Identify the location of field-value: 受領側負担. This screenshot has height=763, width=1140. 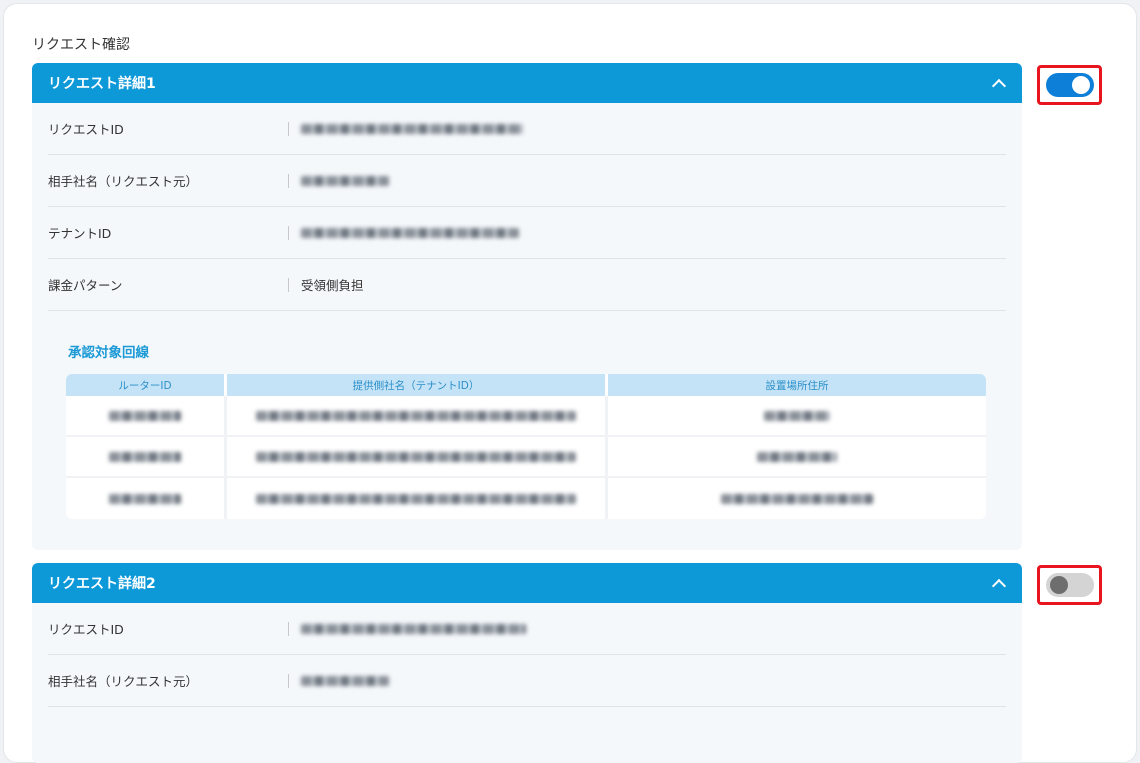
(332, 285).